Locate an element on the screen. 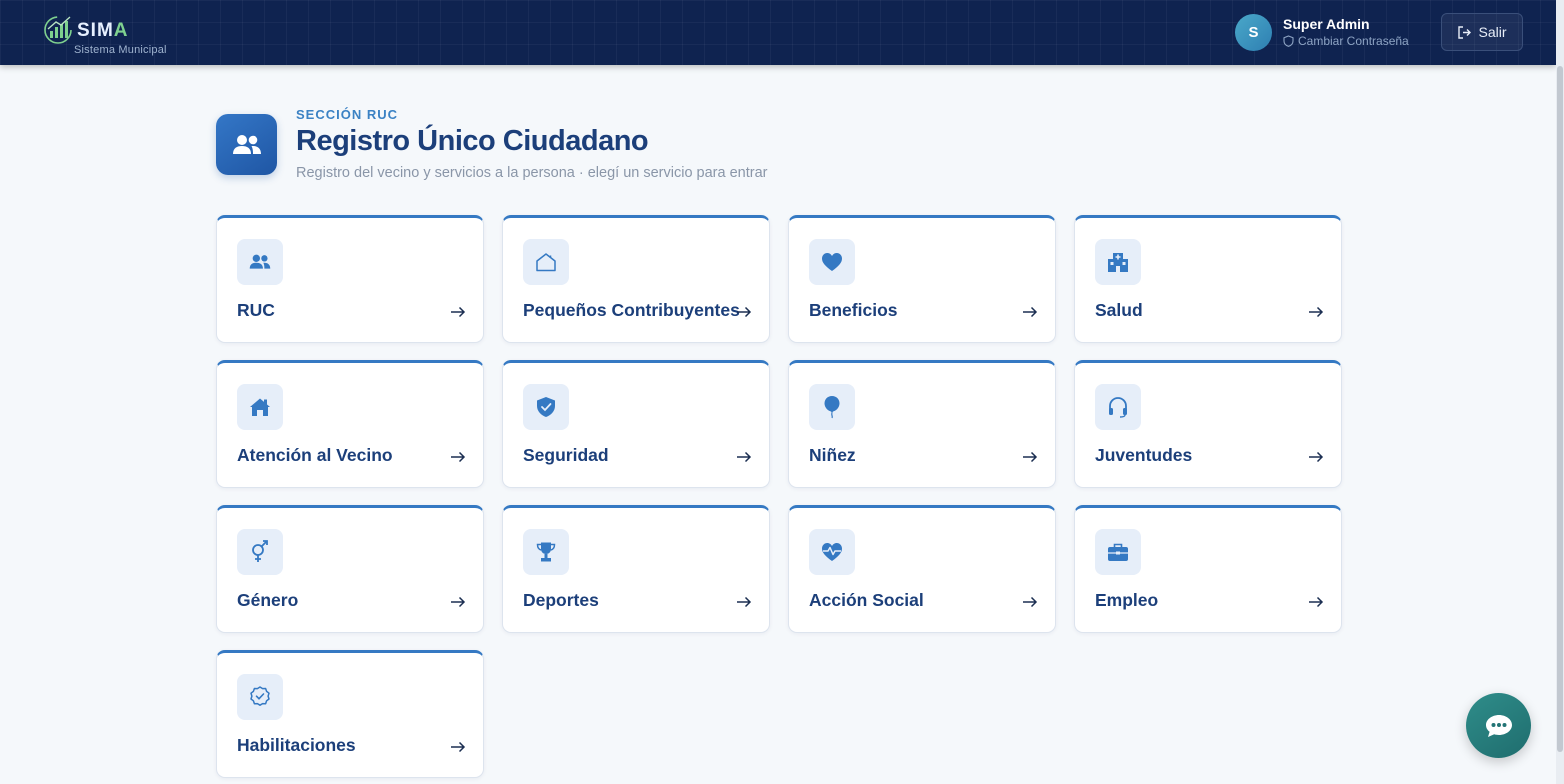  logo-text-prefix: SIM is located at coordinates (95, 30).